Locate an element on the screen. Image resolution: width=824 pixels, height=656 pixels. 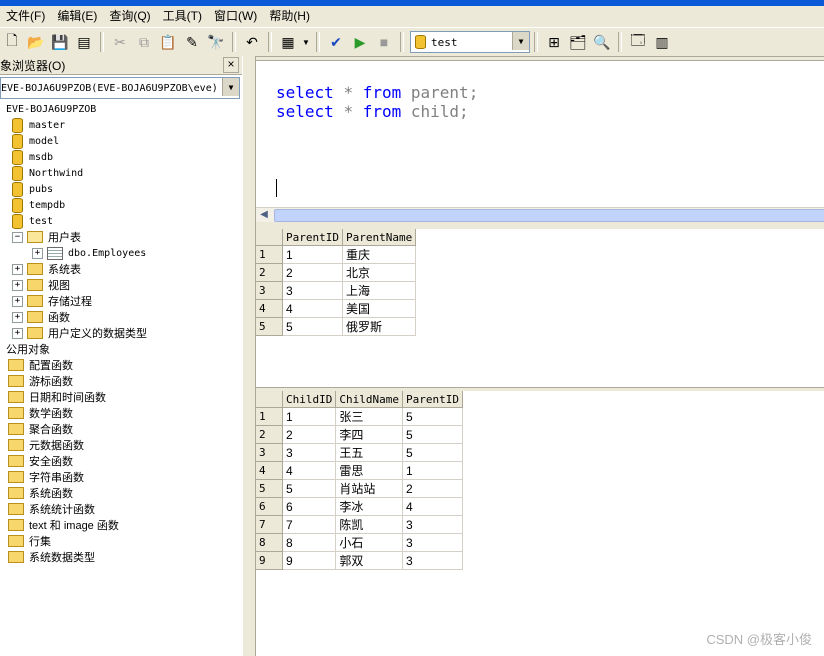
tree-public-item: 系统数据类型 is located at coordinates (51, 557).